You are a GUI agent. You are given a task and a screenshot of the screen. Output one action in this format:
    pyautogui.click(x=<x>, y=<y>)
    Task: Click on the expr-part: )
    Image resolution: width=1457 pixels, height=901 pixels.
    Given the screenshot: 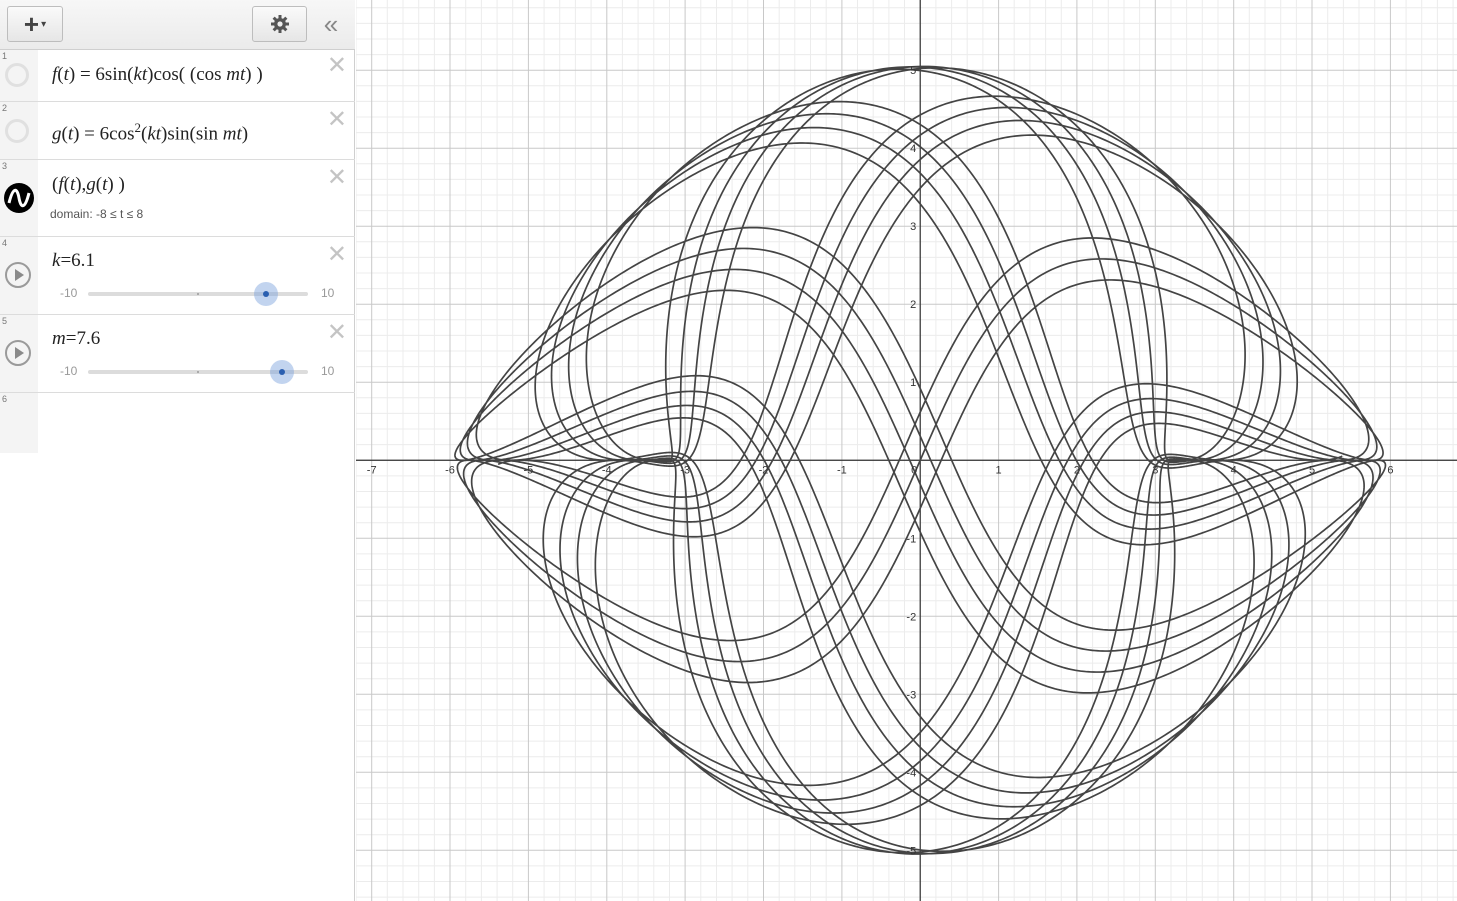 What is the action you would take?
    pyautogui.click(x=245, y=134)
    